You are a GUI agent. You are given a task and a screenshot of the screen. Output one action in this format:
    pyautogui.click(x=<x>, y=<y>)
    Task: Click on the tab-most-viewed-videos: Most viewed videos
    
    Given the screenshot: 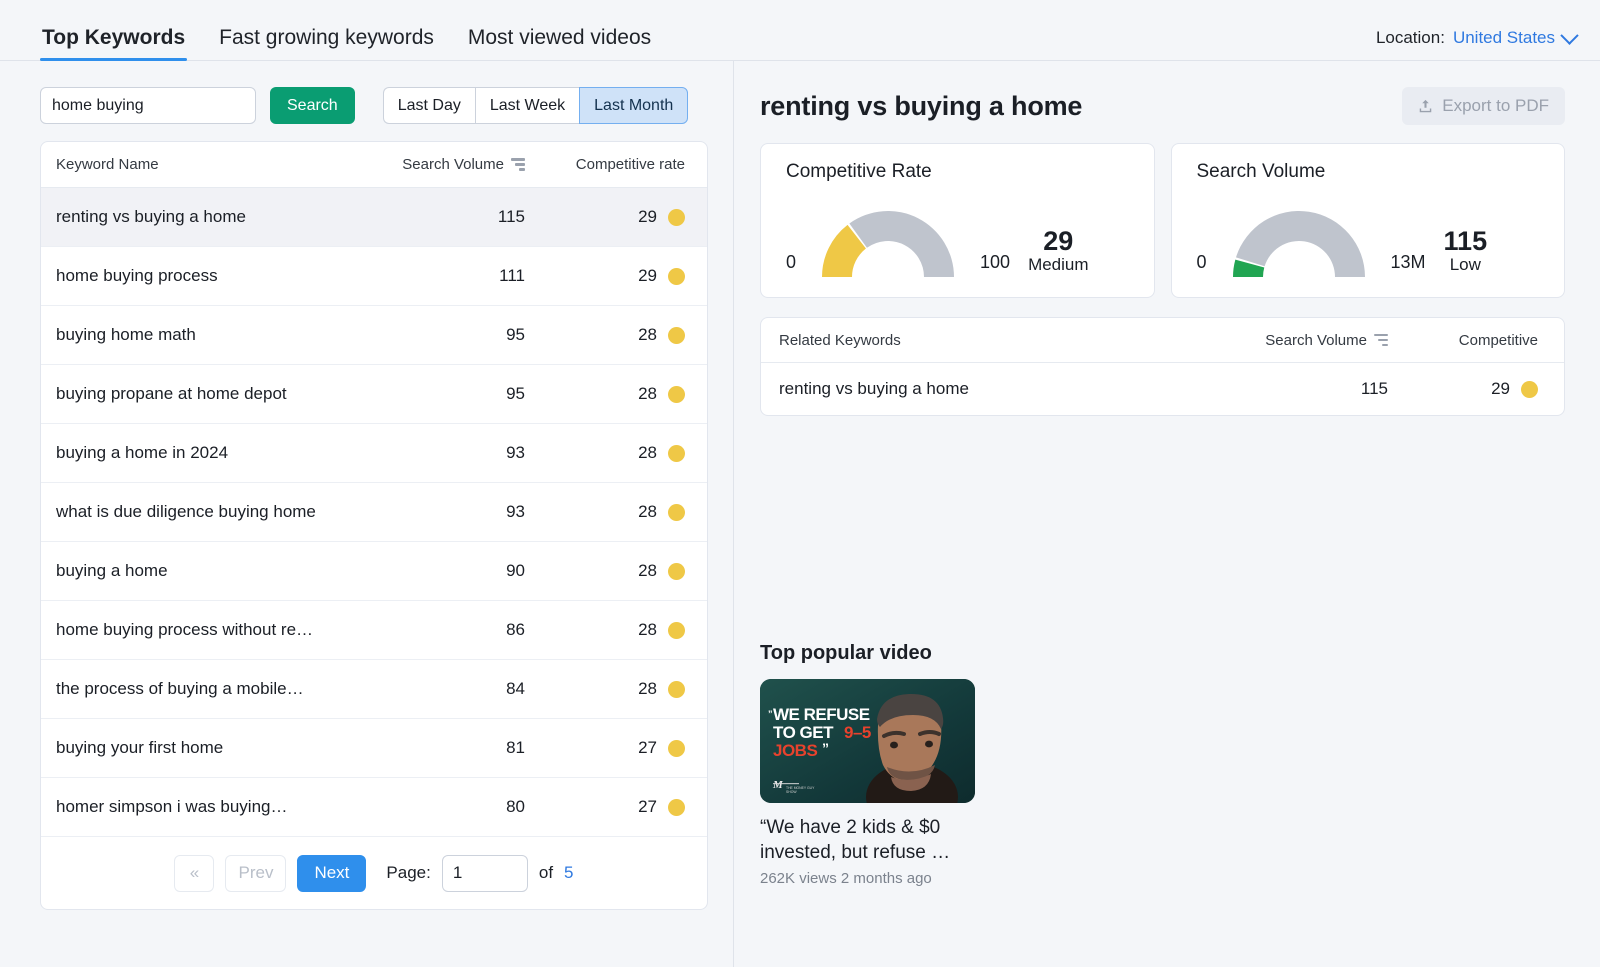 What is the action you would take?
    pyautogui.click(x=559, y=43)
    